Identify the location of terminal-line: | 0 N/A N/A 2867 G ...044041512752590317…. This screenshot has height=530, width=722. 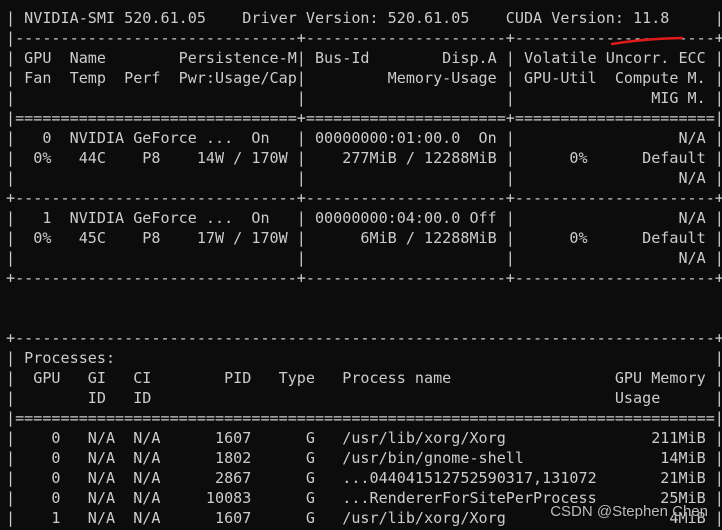
(364, 478).